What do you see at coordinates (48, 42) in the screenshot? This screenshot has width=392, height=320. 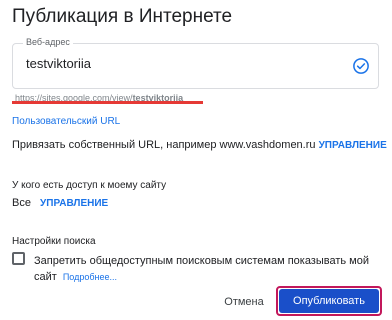 I see `web-address-label: Веб-адрес` at bounding box center [48, 42].